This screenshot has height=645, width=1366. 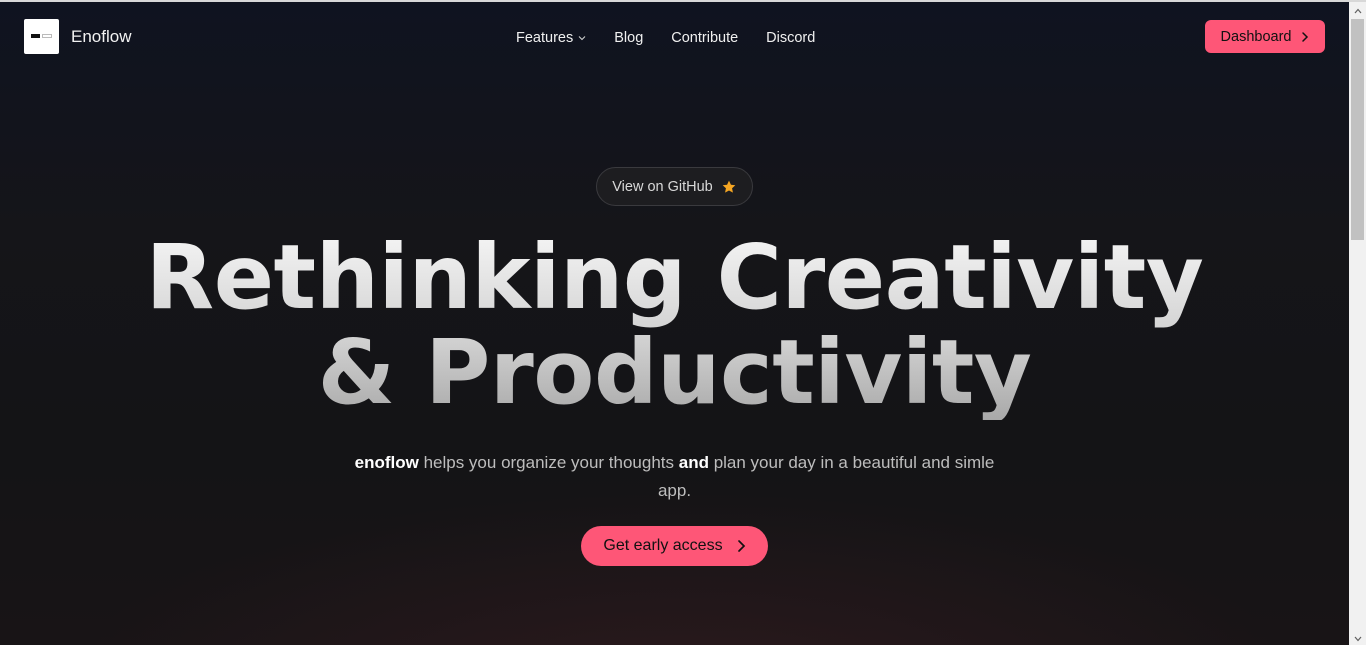 I want to click on get-early-access-button: Get early access, so click(x=674, y=546).